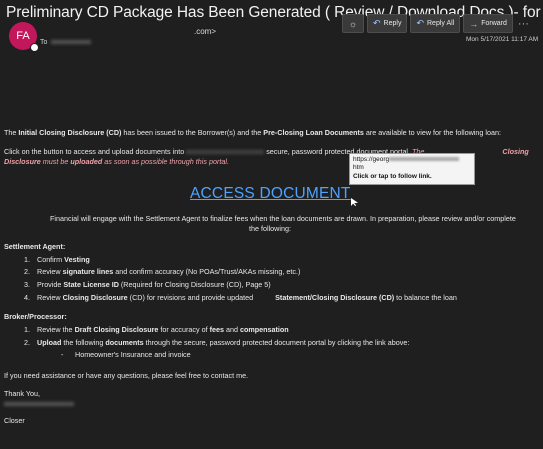 This screenshot has height=449, width=543. I want to click on to-label: To, so click(44, 42).